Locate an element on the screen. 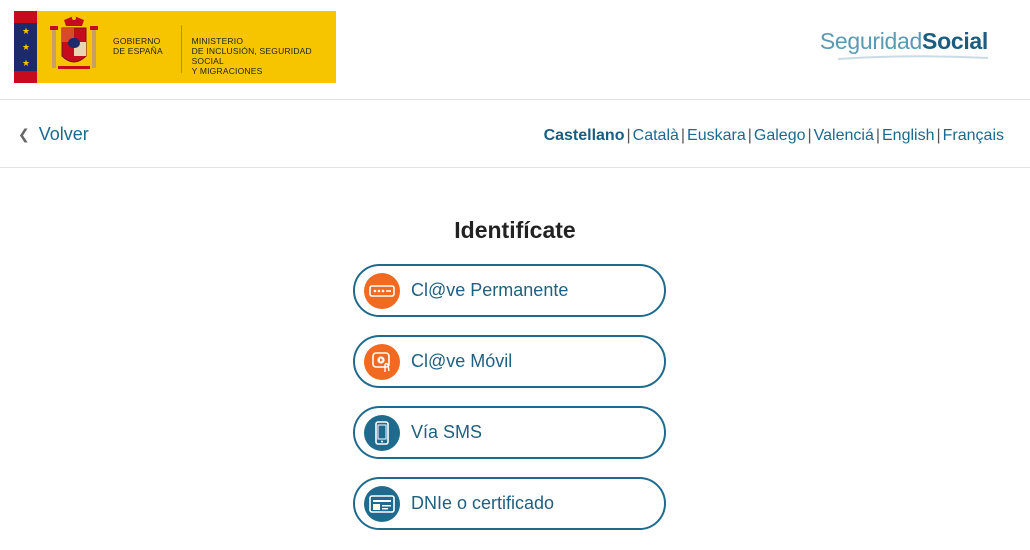 The image size is (1030, 550). smartphone-icon is located at coordinates (382, 432).